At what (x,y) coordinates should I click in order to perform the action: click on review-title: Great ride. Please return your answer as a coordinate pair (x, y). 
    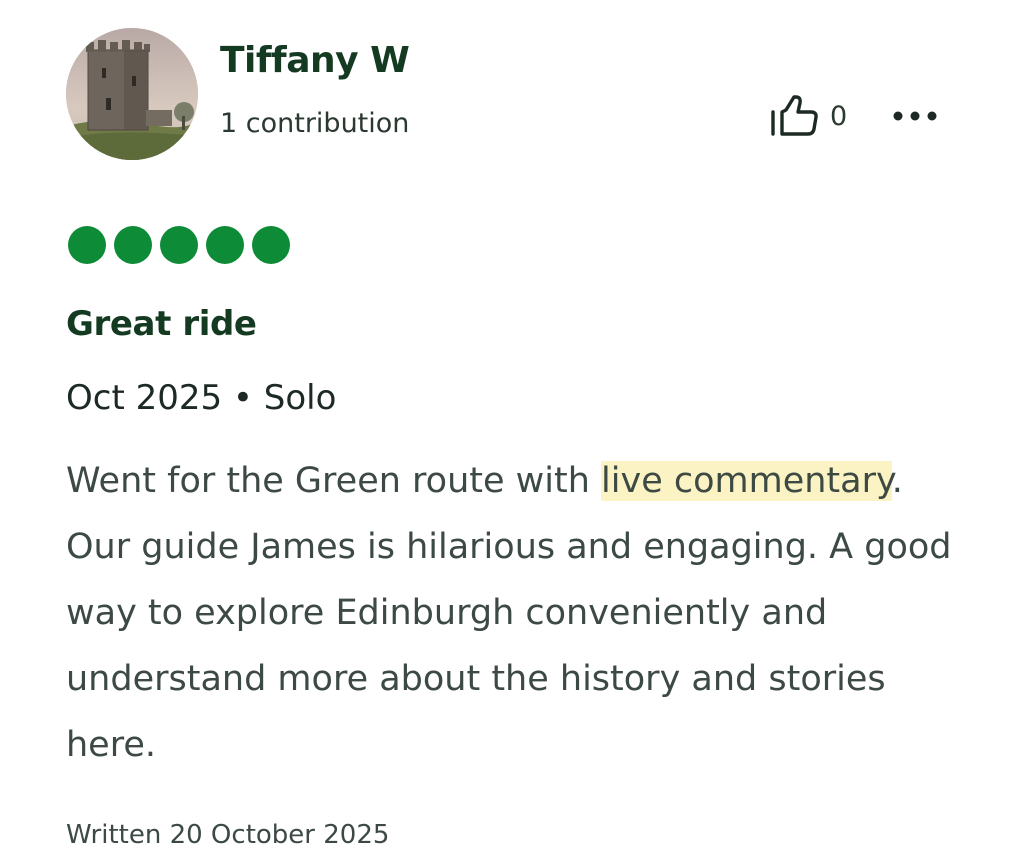
    Looking at the image, I should click on (161, 324).